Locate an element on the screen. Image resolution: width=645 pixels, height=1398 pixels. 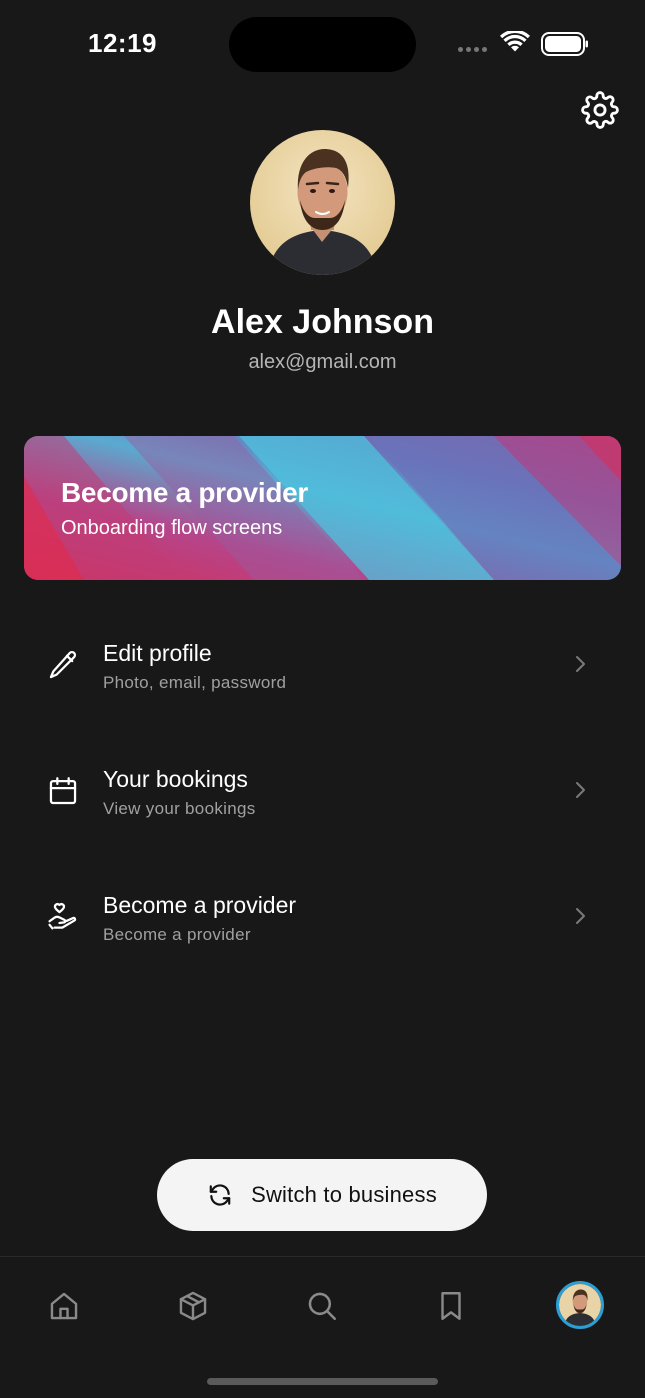
tab-search is located at coordinates (322, 1306).